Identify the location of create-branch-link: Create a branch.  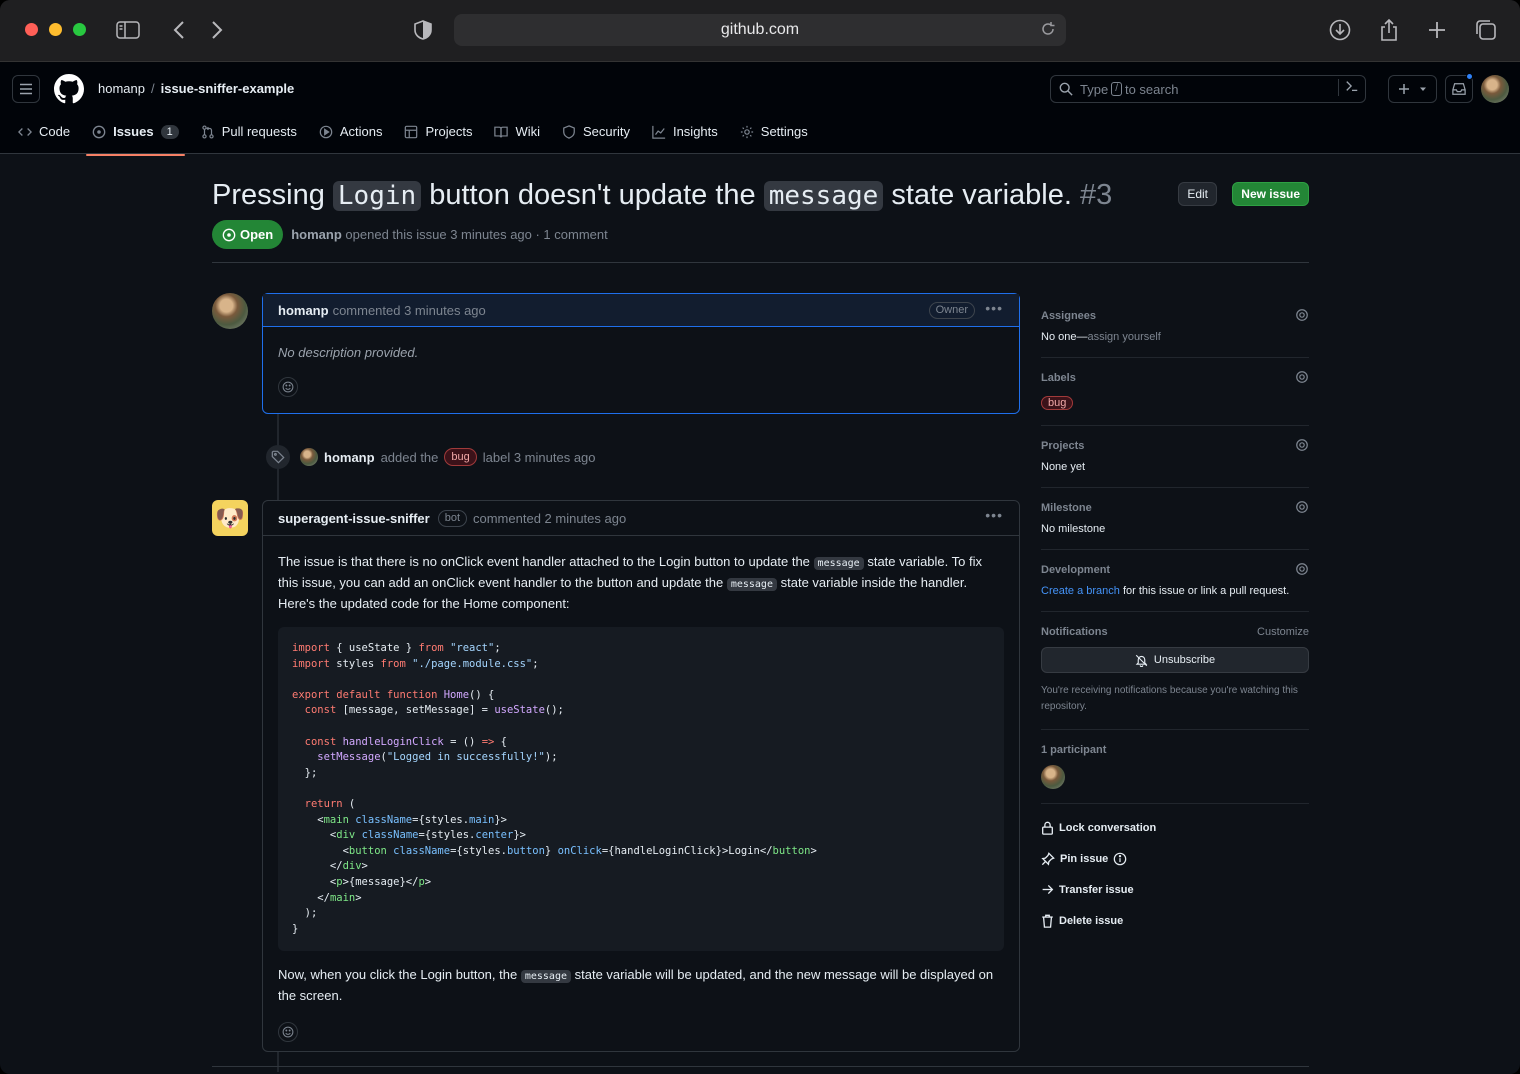
(1080, 591).